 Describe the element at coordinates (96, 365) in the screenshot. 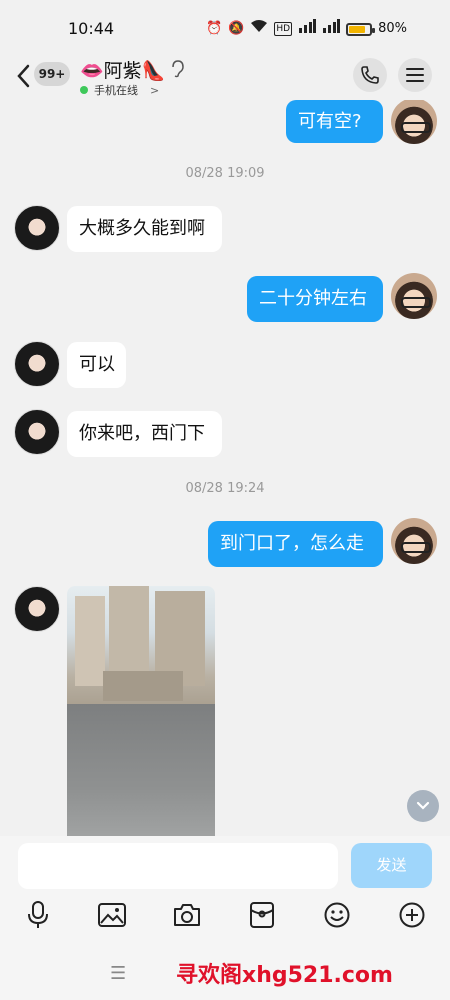

I see `received-message: 可以` at that location.